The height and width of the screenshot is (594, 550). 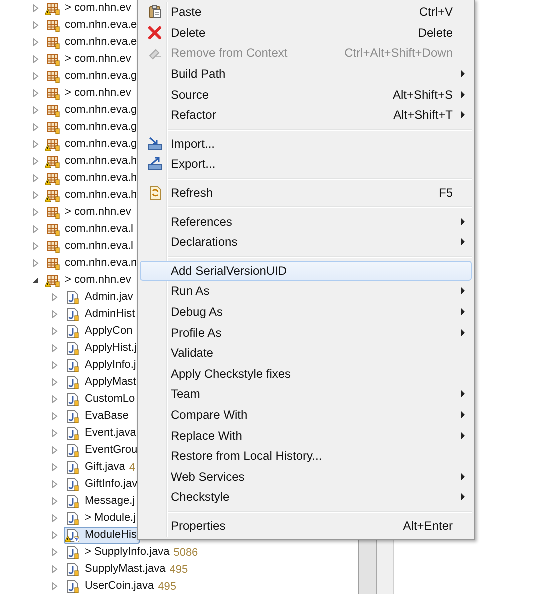 I want to click on menu-item: Refresh F5, so click(x=306, y=193).